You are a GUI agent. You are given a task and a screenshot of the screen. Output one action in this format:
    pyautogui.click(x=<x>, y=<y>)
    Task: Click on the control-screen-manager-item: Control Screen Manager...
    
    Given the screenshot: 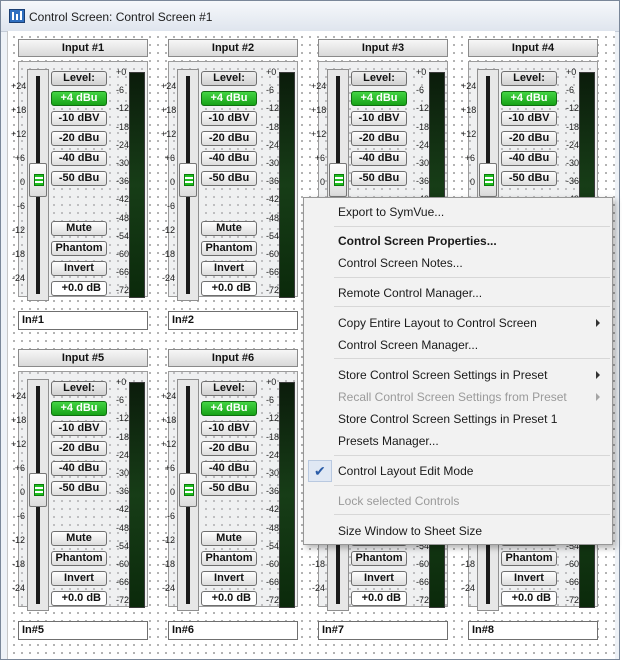 What is the action you would take?
    pyautogui.click(x=458, y=345)
    